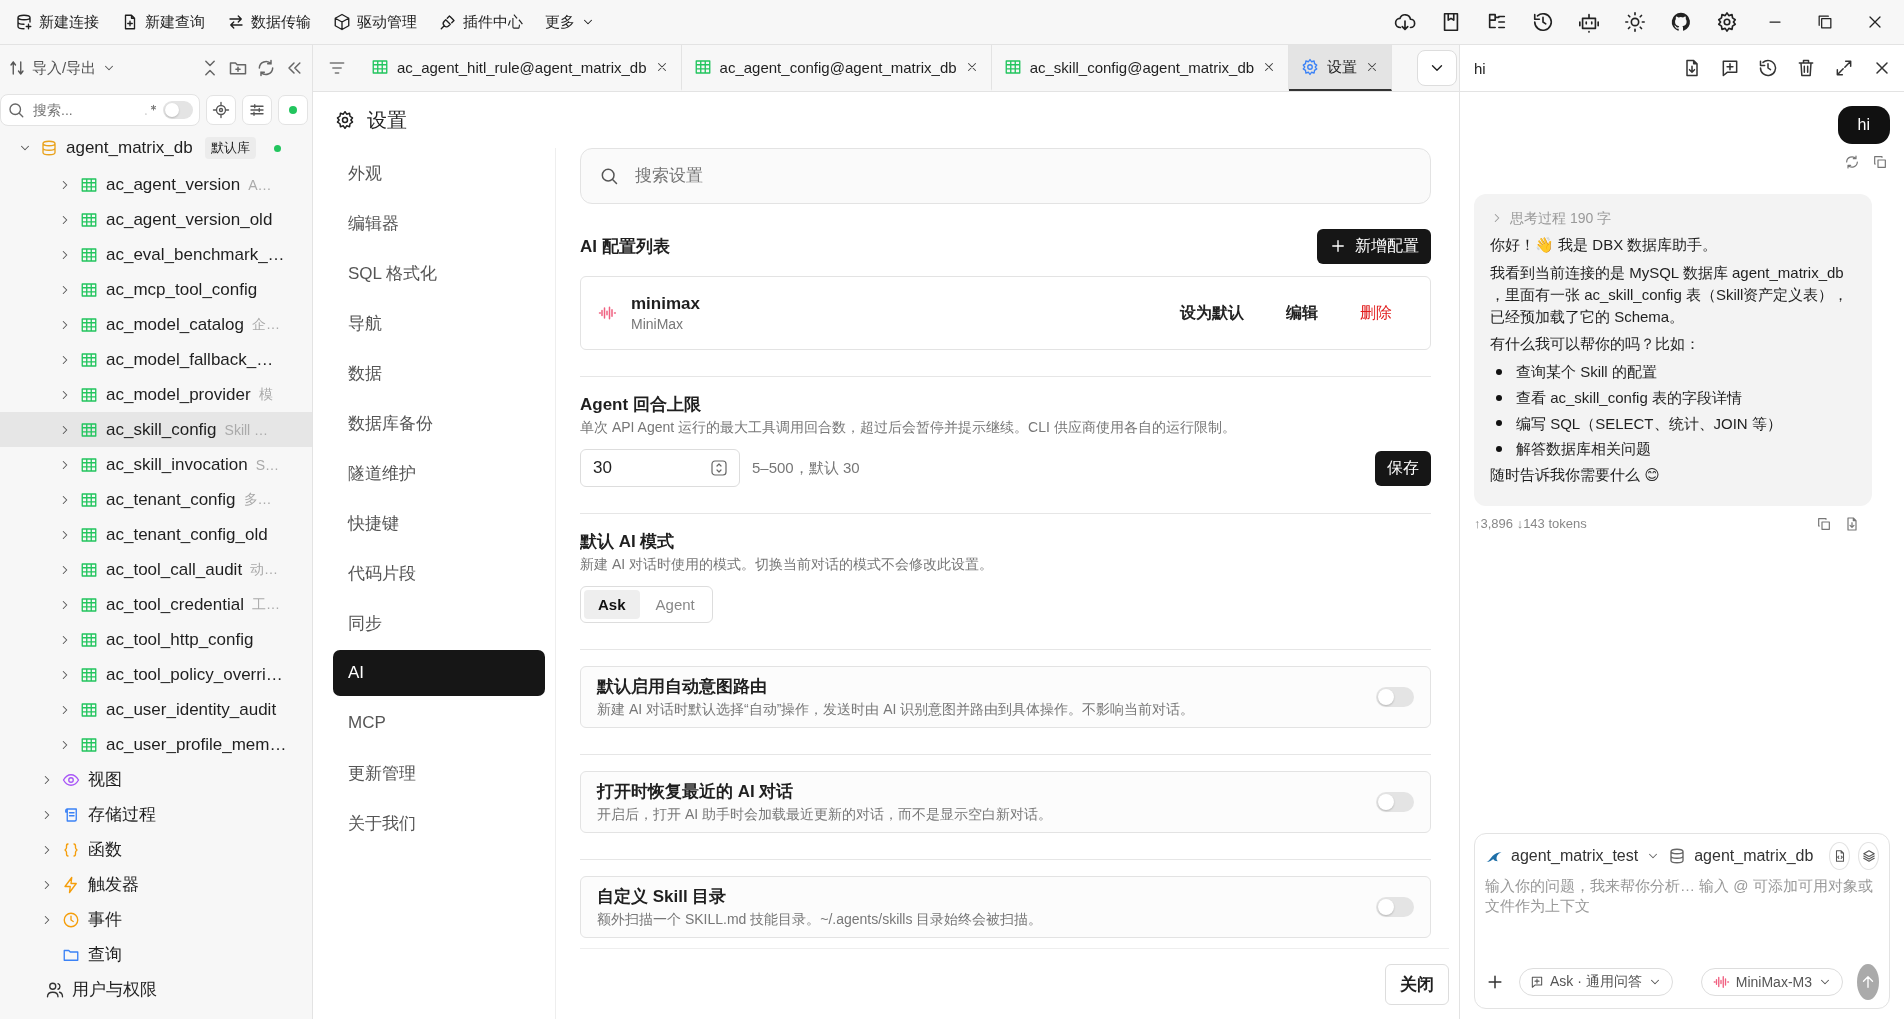 Image resolution: width=1904 pixels, height=1019 pixels. I want to click on expand-icon, so click(1844, 68).